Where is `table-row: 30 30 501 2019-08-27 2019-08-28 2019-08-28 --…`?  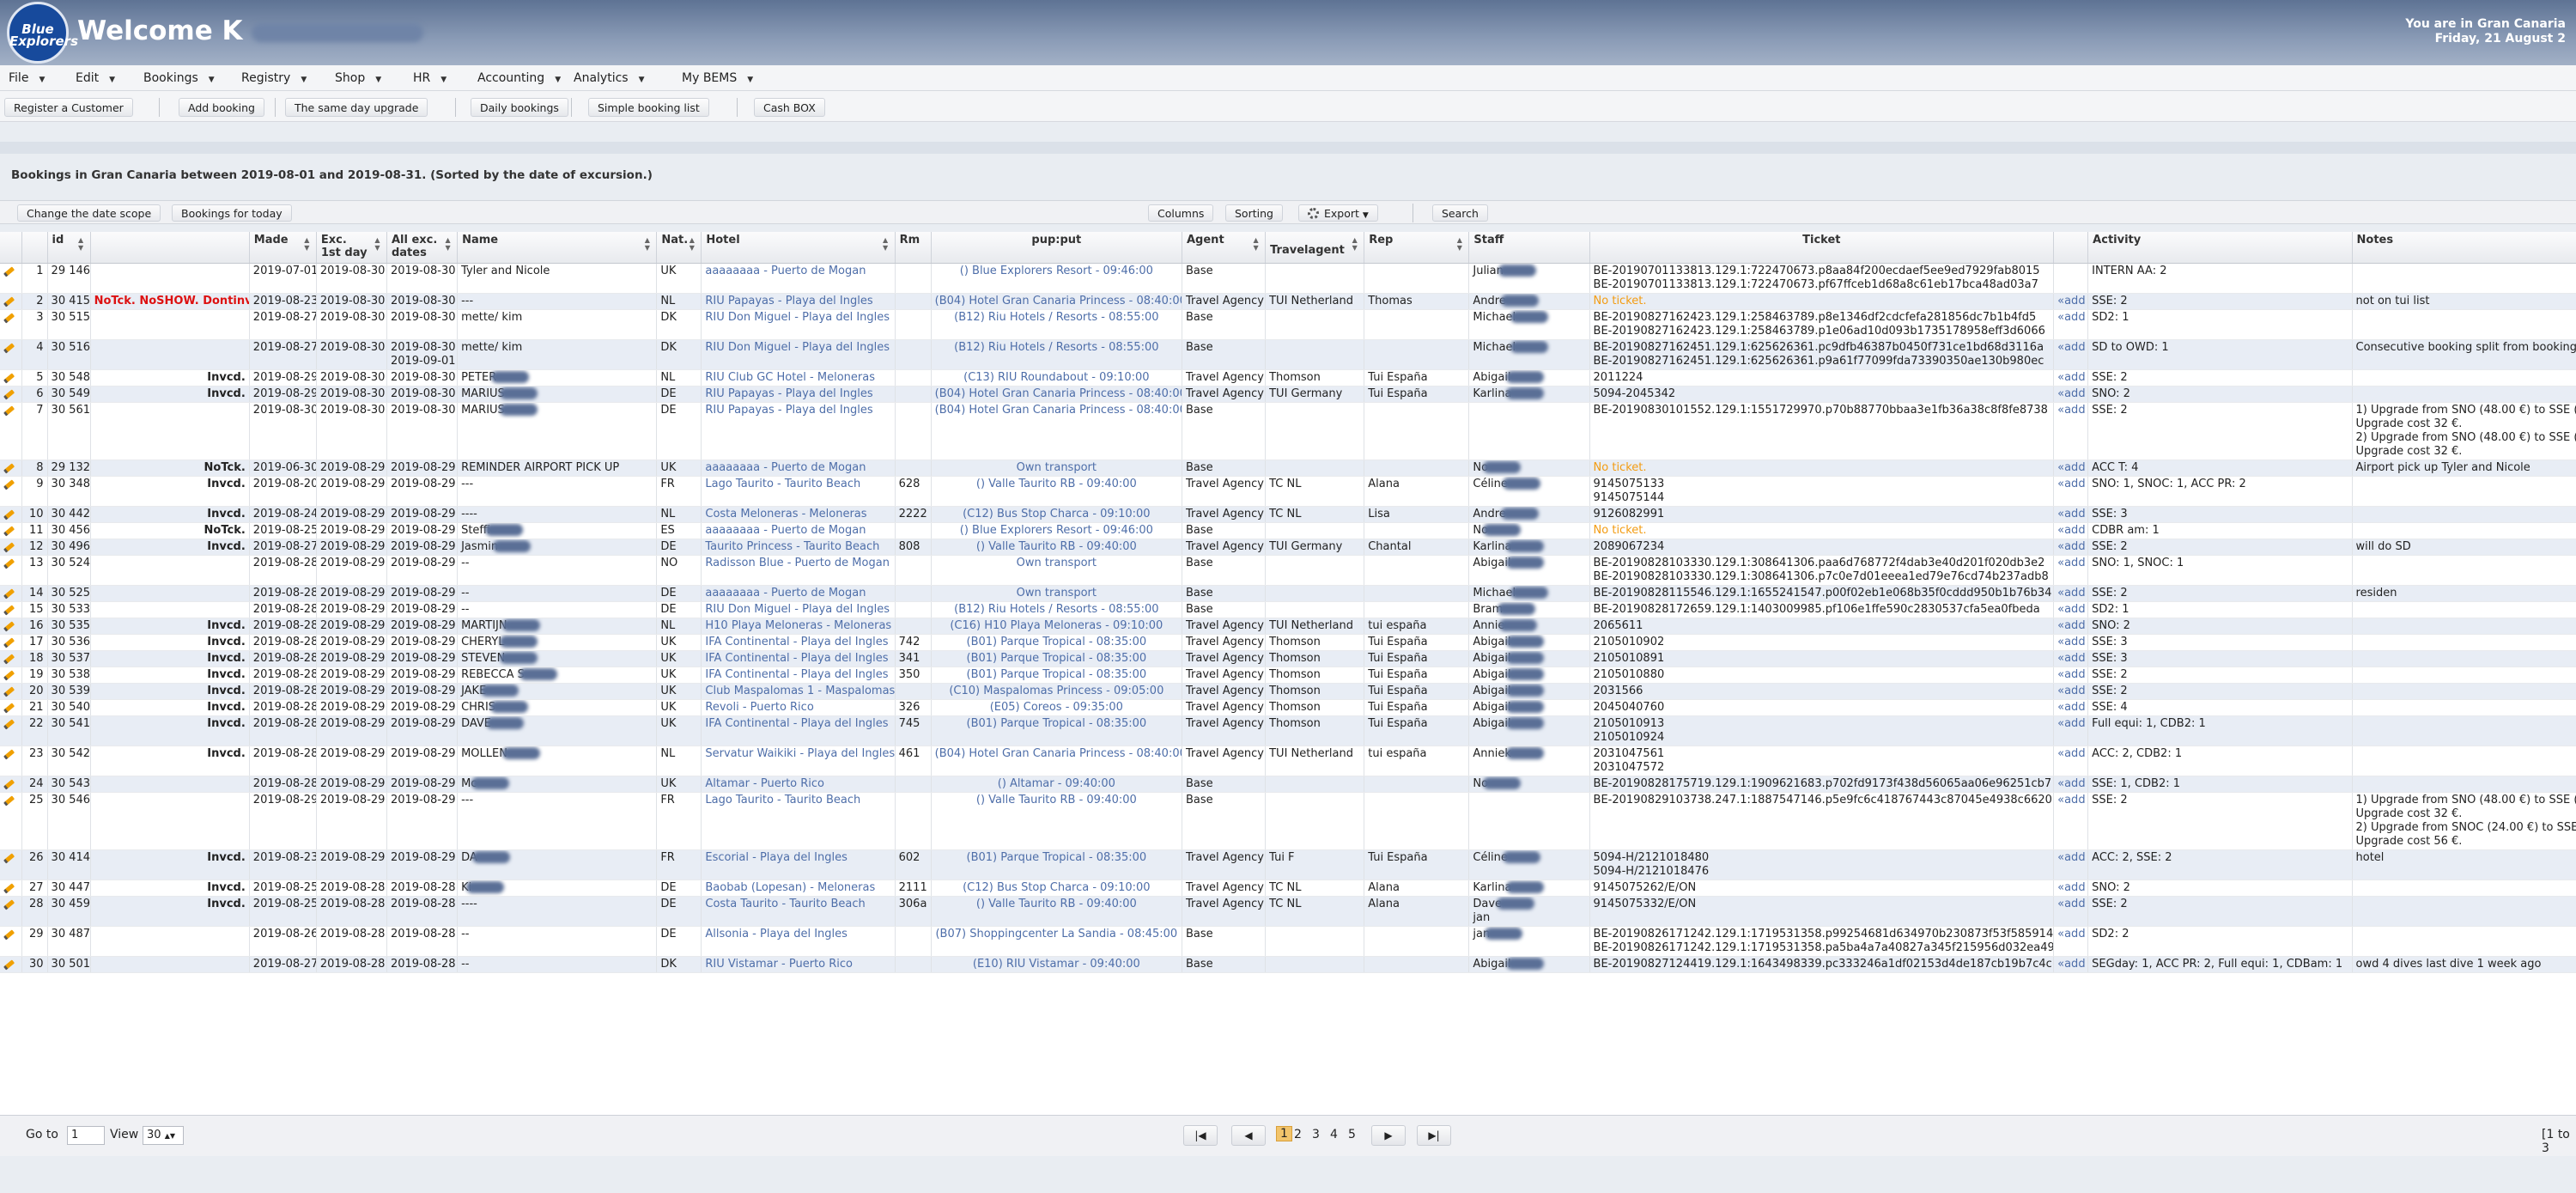
table-row: 30 30 501 2019-08-27 2019-08-28 2019-08-28 --… is located at coordinates (1288, 965).